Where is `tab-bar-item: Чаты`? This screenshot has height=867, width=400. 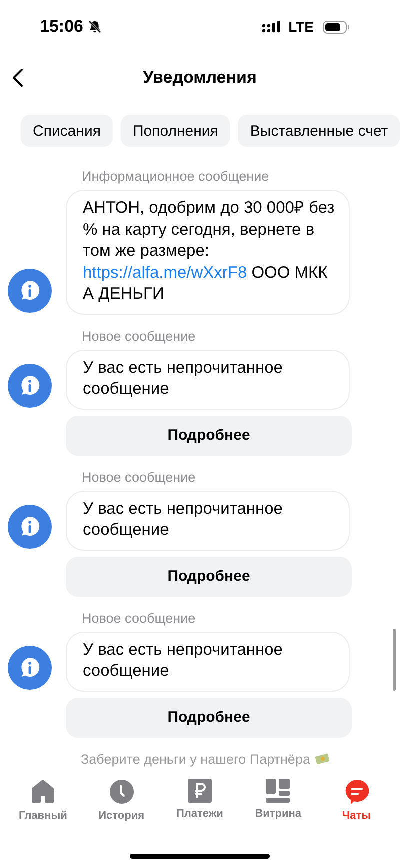
tab-bar-item: Чаты is located at coordinates (357, 804).